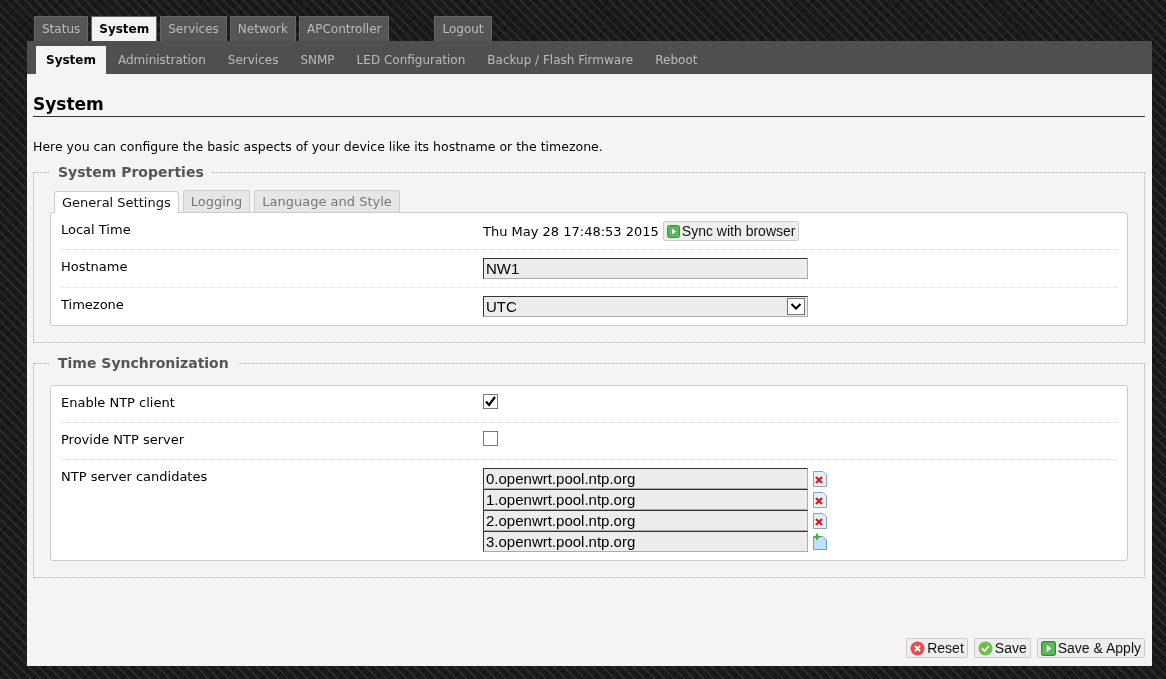 The height and width of the screenshot is (679, 1166). Describe the element at coordinates (96, 229) in the screenshot. I see `field-label: Local Time` at that location.